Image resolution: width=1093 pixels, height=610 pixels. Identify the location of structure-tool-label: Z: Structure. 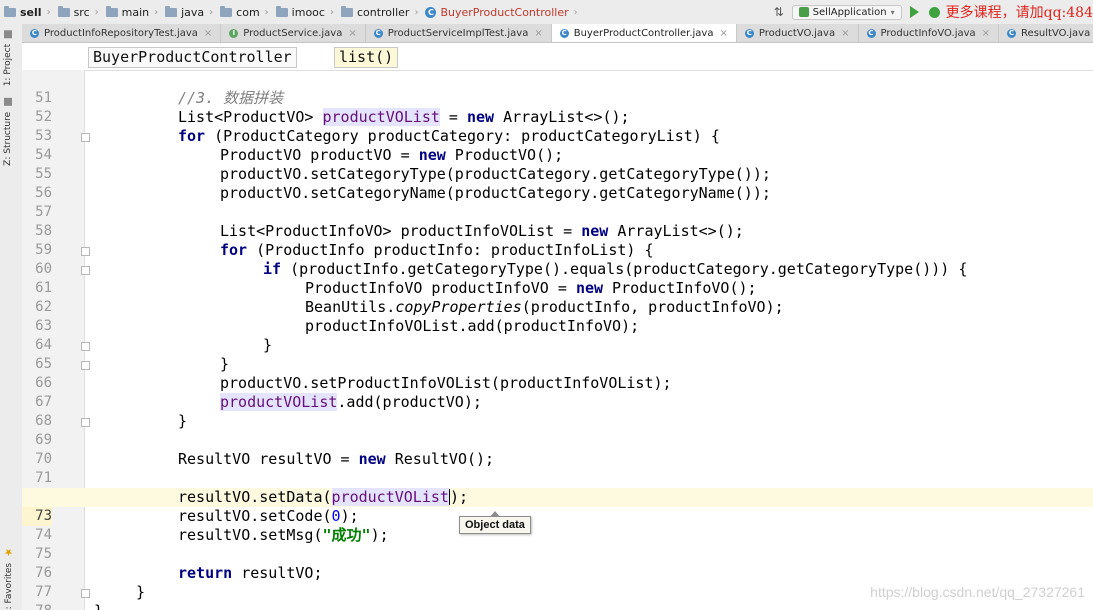
(8, 138).